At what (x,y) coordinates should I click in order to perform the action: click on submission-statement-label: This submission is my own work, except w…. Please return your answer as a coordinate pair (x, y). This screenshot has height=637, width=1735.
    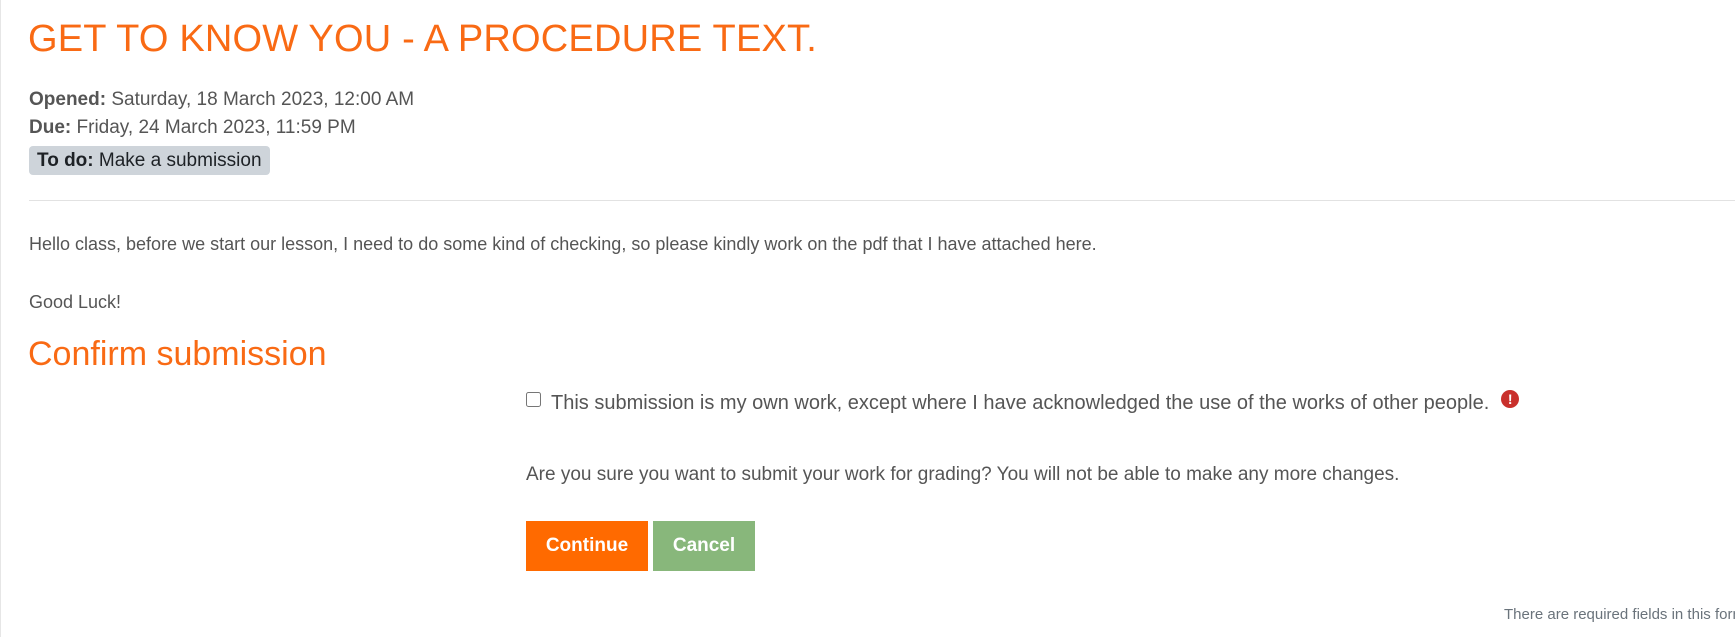
    Looking at the image, I should click on (1020, 403).